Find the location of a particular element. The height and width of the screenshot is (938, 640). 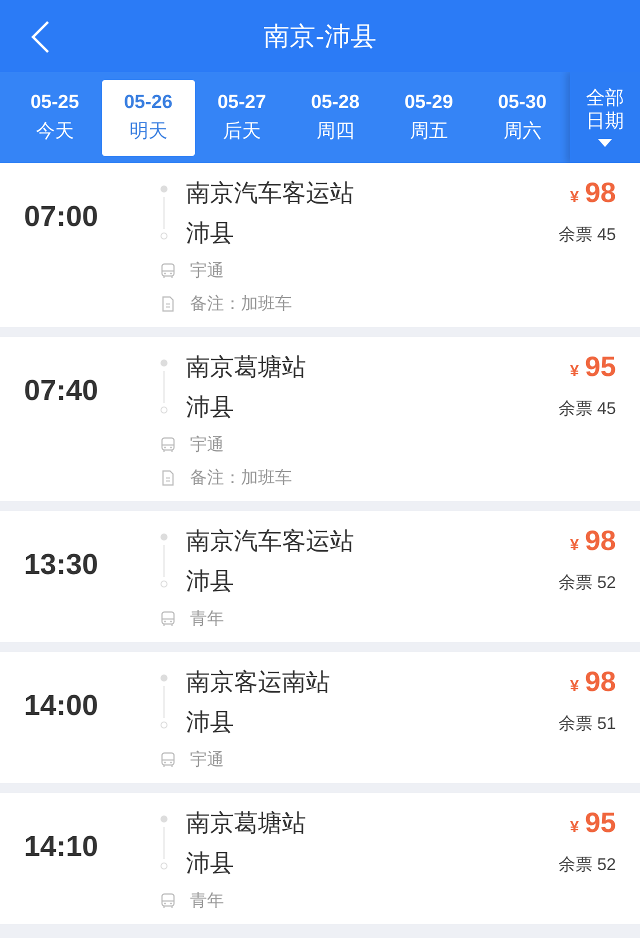

date-tab: 05-27 后天 is located at coordinates (241, 118).